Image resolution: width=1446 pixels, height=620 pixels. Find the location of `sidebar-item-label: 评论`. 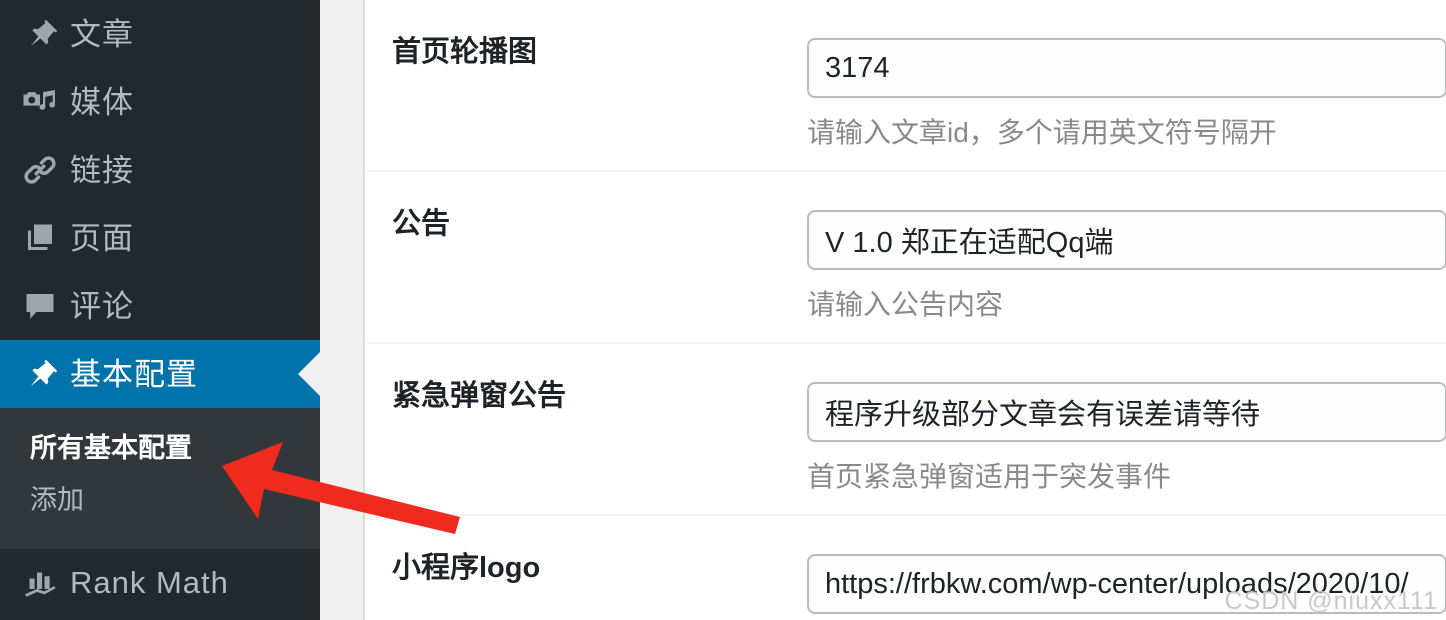

sidebar-item-label: 评论 is located at coordinates (102, 306).